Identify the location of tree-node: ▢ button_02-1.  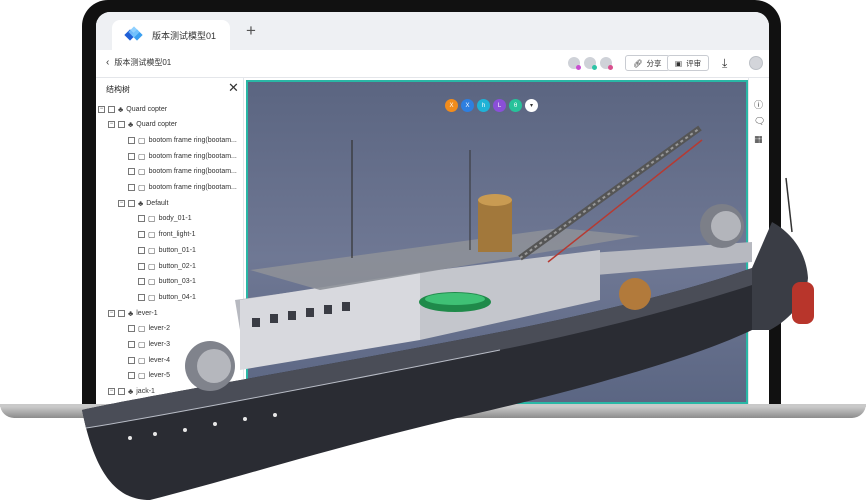
(162, 266).